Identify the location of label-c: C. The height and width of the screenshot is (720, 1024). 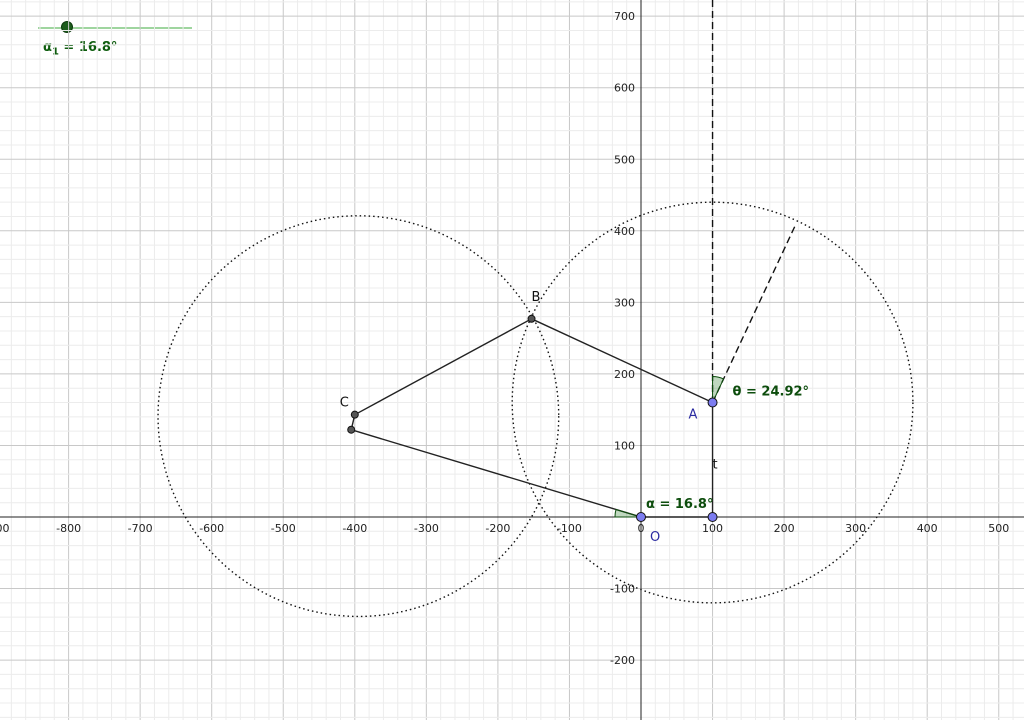
(344, 403).